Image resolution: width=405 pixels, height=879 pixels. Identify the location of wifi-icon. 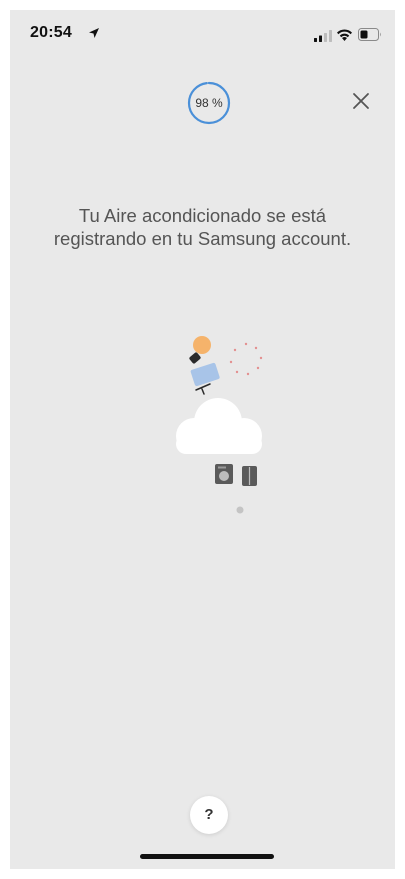
(344, 35).